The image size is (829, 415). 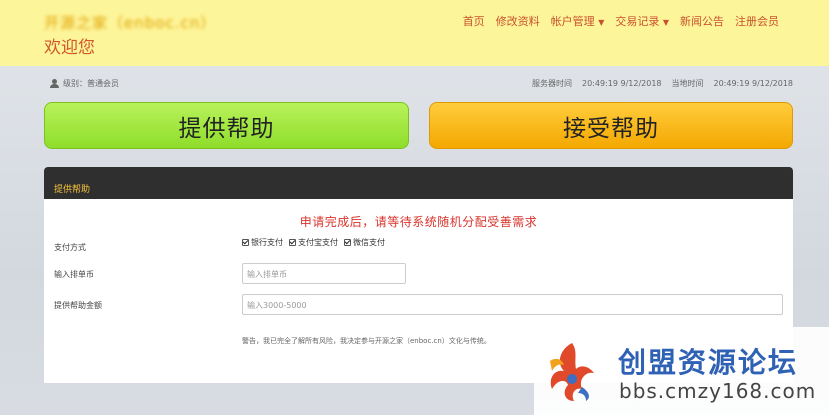 I want to click on watermark-url: bbs.cmzy168.com, so click(x=718, y=391).